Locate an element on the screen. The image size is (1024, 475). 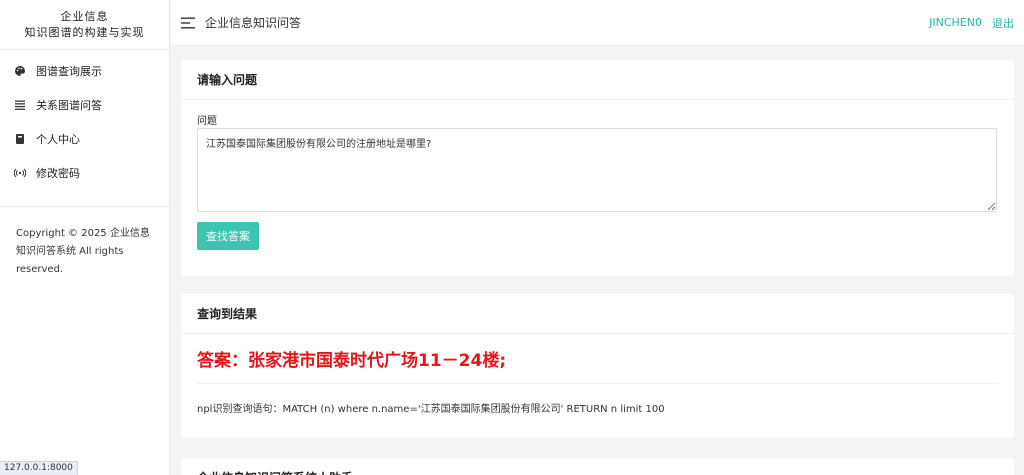
sidebar-item-label: 个人中心 is located at coordinates (58, 139).